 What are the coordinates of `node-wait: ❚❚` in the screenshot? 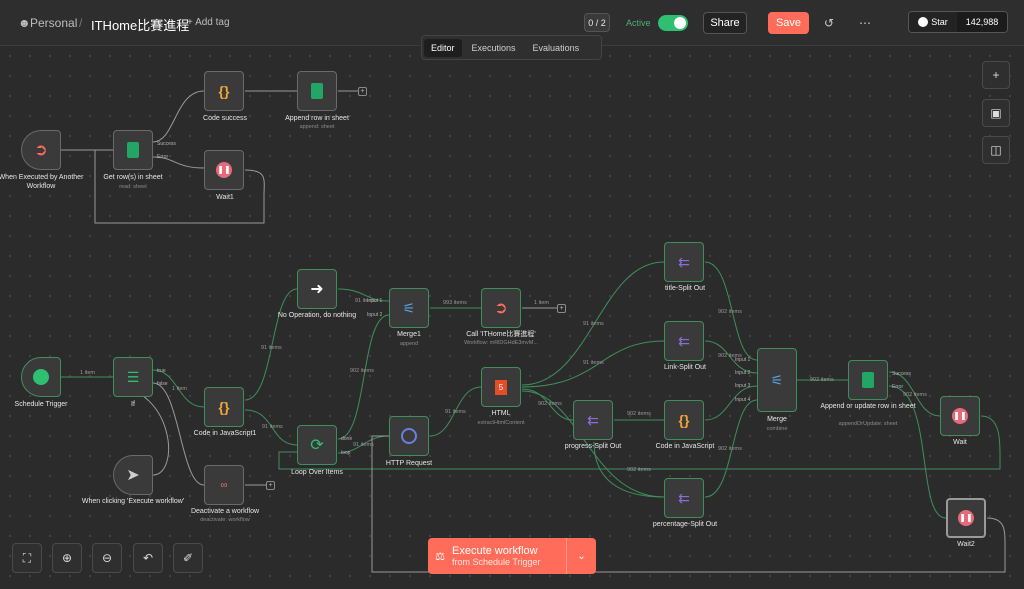 It's located at (960, 416).